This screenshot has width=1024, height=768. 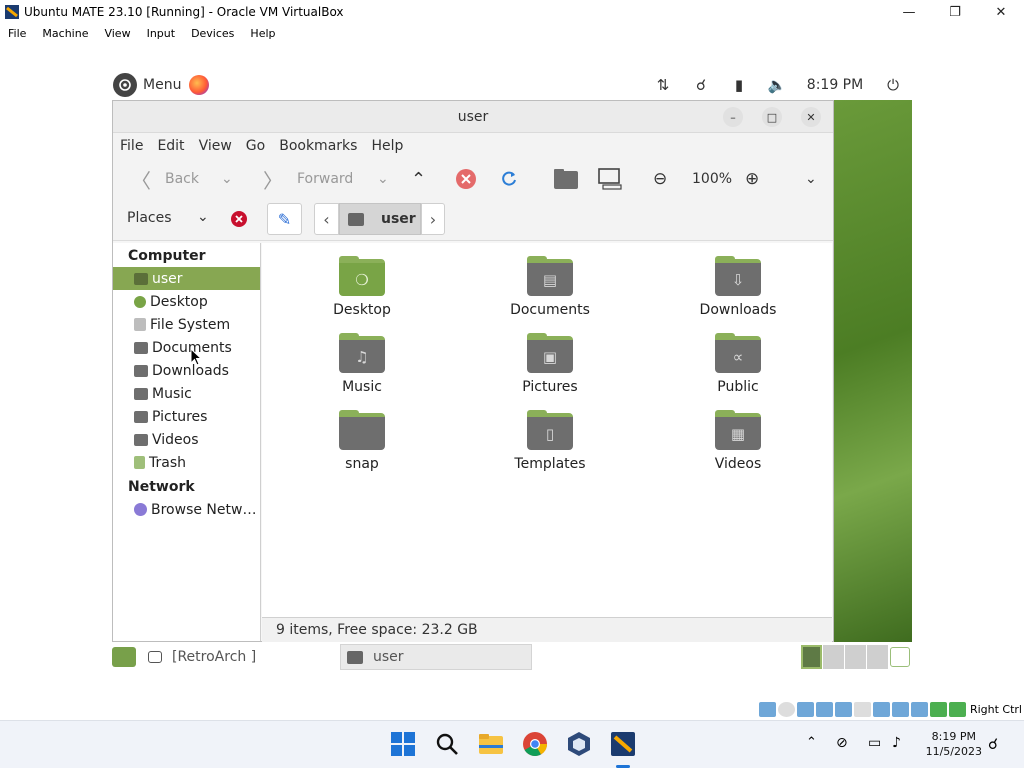 What do you see at coordinates (663, 85) in the screenshot?
I see `network-icon: ⇅` at bounding box center [663, 85].